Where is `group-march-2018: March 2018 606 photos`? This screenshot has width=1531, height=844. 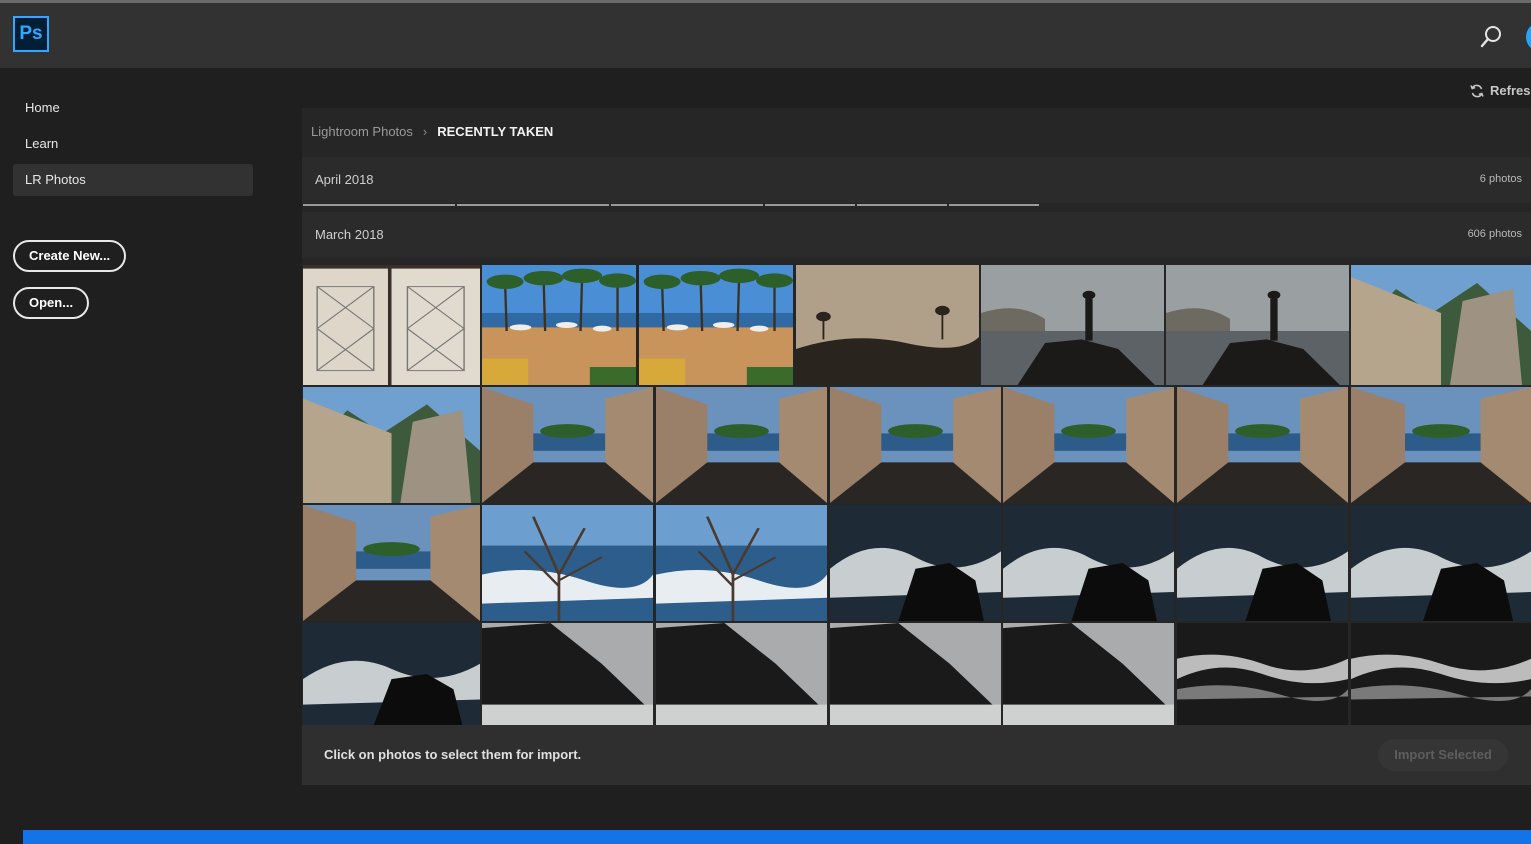 group-march-2018: March 2018 606 photos is located at coordinates (916, 235).